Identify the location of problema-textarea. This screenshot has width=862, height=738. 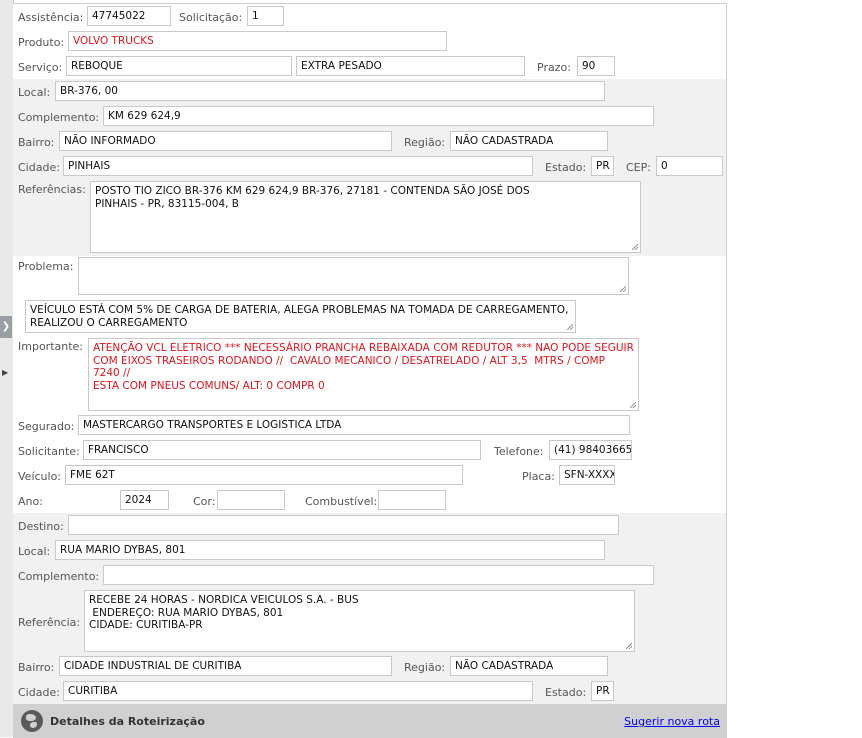
(353, 276).